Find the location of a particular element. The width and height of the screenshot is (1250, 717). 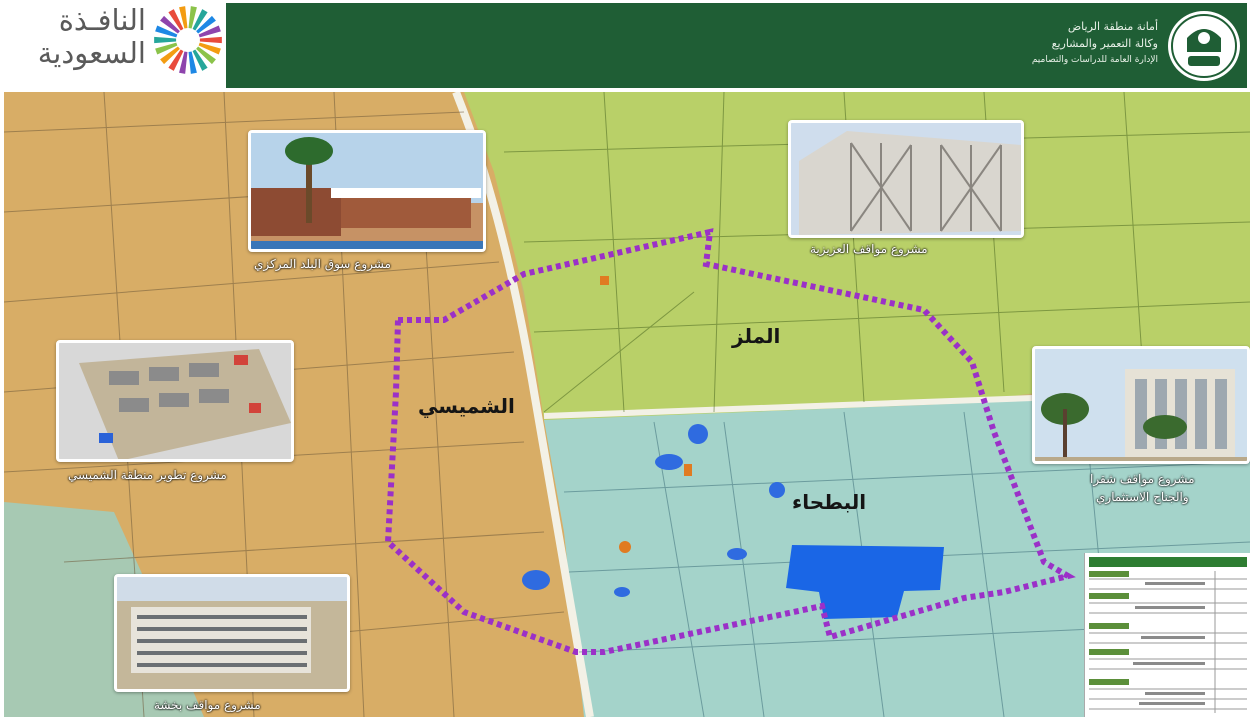

caption-qura-parking-line1: مشروع مواقف شقرا is located at coordinates (1142, 479).